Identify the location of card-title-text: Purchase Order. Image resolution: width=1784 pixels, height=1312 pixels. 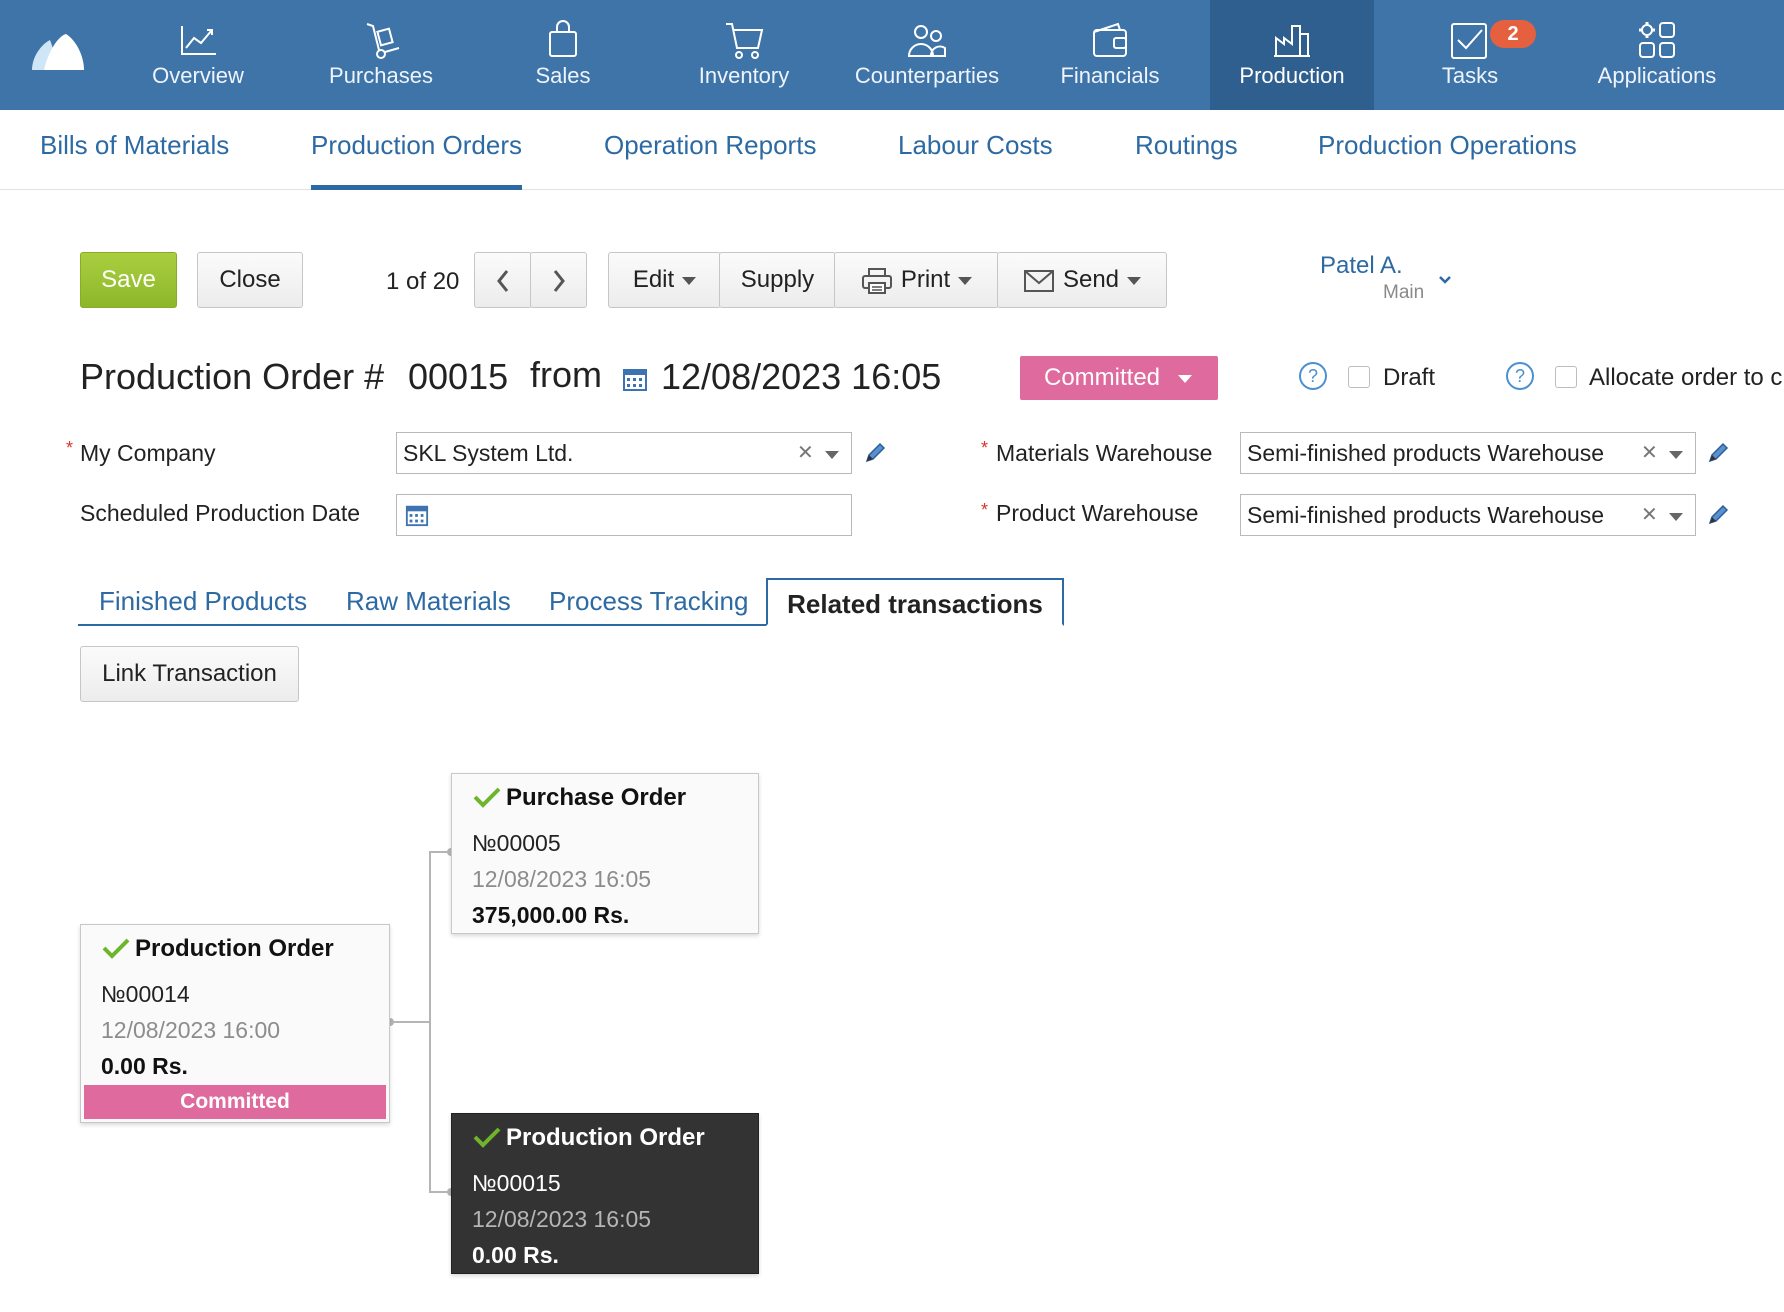
(596, 797).